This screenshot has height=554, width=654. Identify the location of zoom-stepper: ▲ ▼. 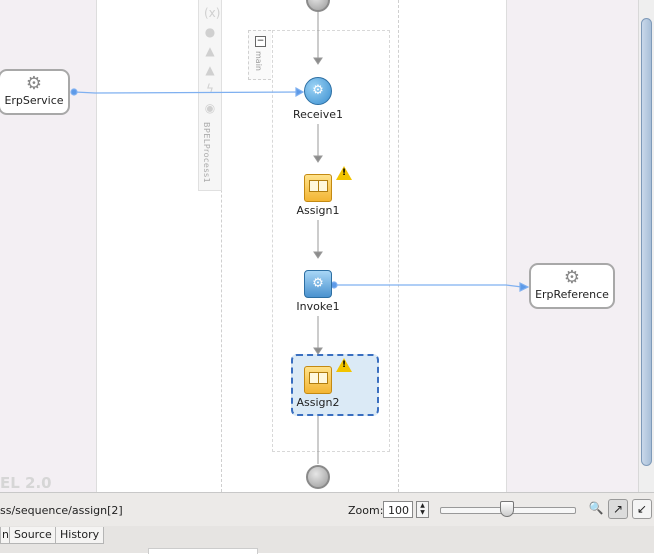
(422, 509).